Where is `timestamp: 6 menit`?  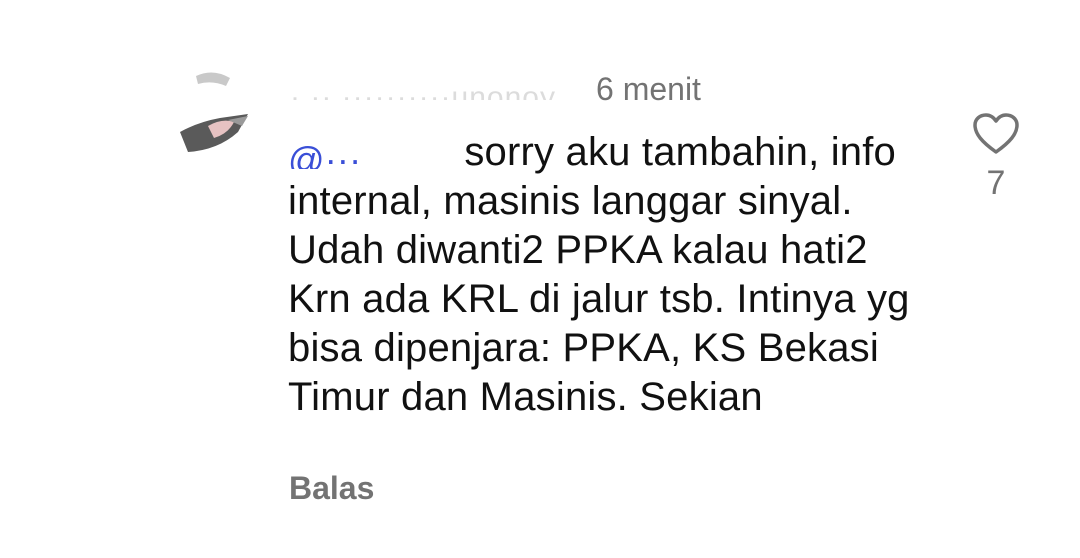 timestamp: 6 menit is located at coordinates (648, 88).